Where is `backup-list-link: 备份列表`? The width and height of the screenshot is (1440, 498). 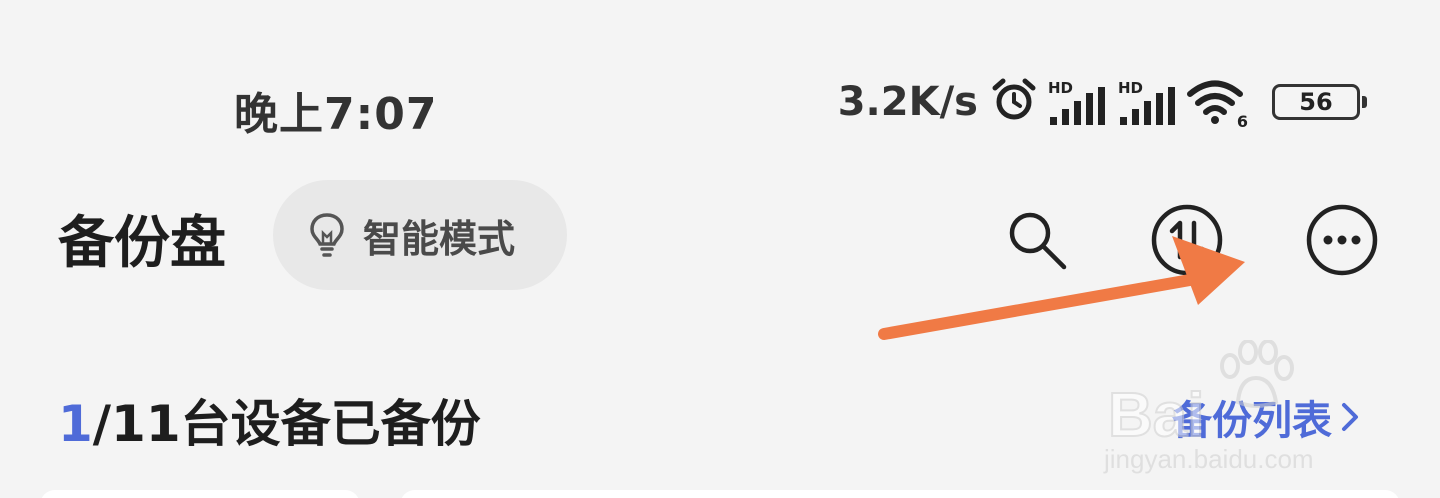 backup-list-link: 备份列表 is located at coordinates (1267, 417).